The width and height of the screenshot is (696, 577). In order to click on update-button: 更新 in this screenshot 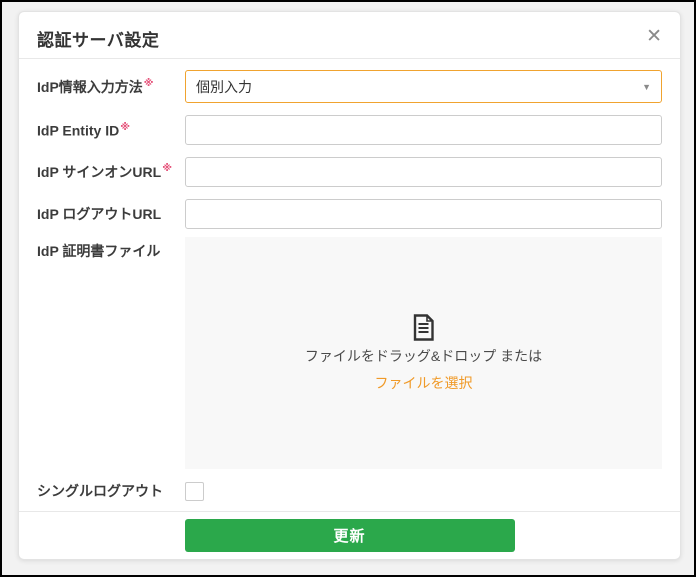, I will do `click(349, 535)`.